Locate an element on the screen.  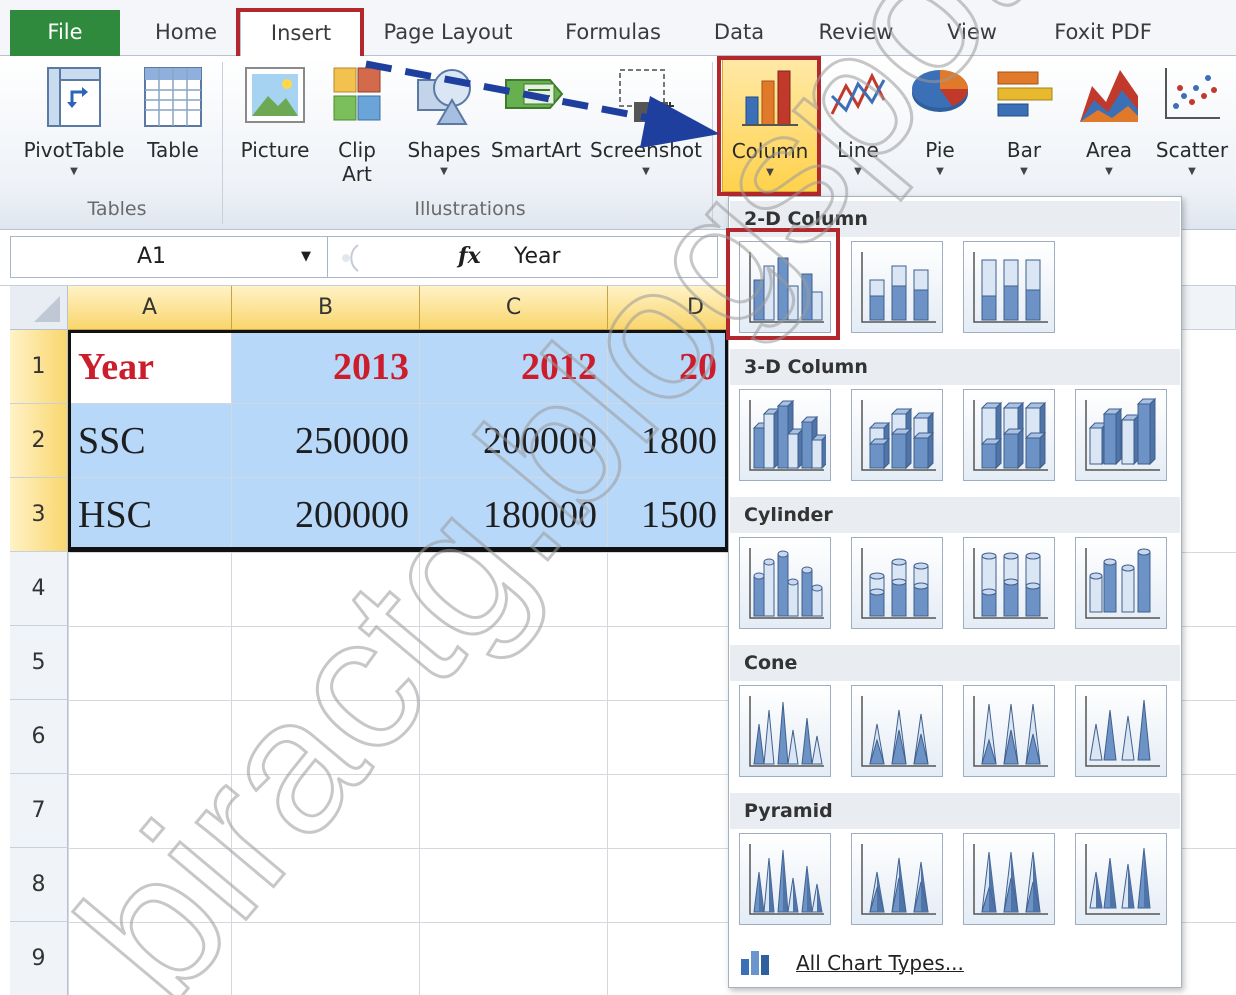
row-header-1: 1 is located at coordinates (39, 367).